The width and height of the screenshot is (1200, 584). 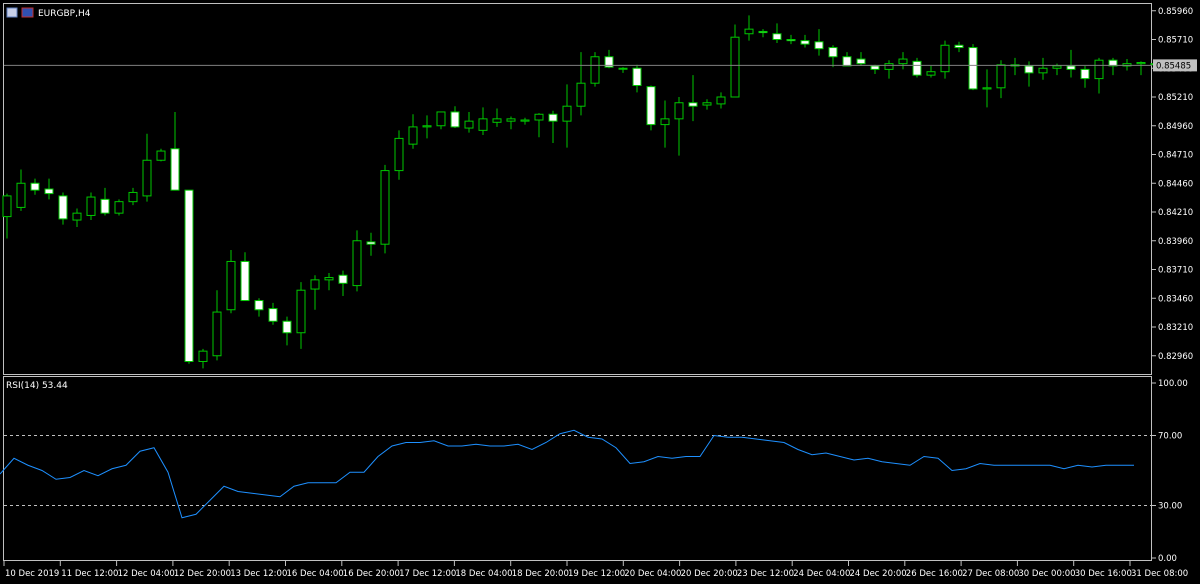 What do you see at coordinates (315, 574) in the screenshot?
I see `time-tick-label: 16 Dec 04:00` at bounding box center [315, 574].